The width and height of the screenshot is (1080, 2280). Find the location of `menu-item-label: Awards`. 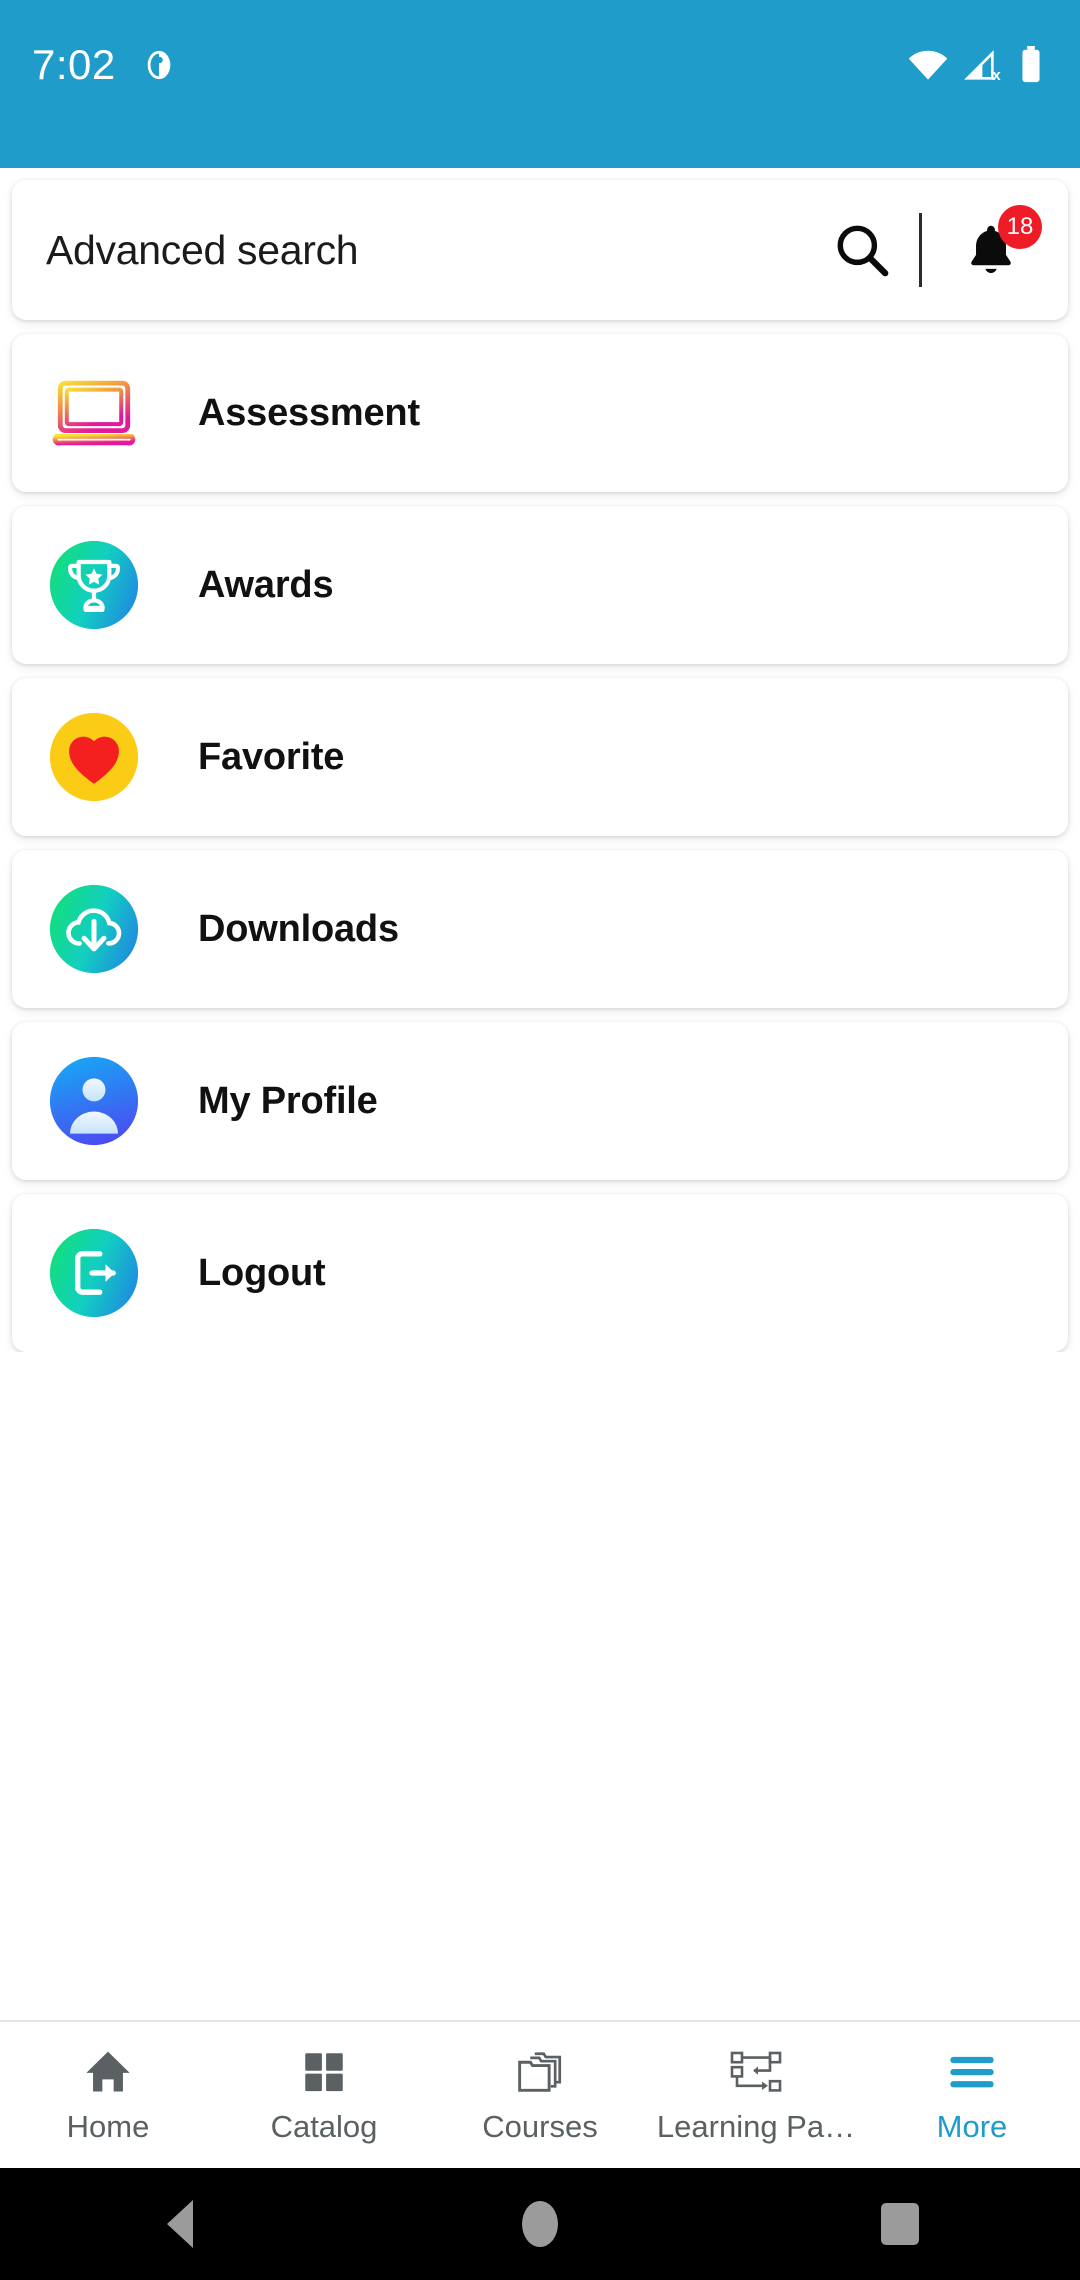

menu-item-label: Awards is located at coordinates (266, 584).